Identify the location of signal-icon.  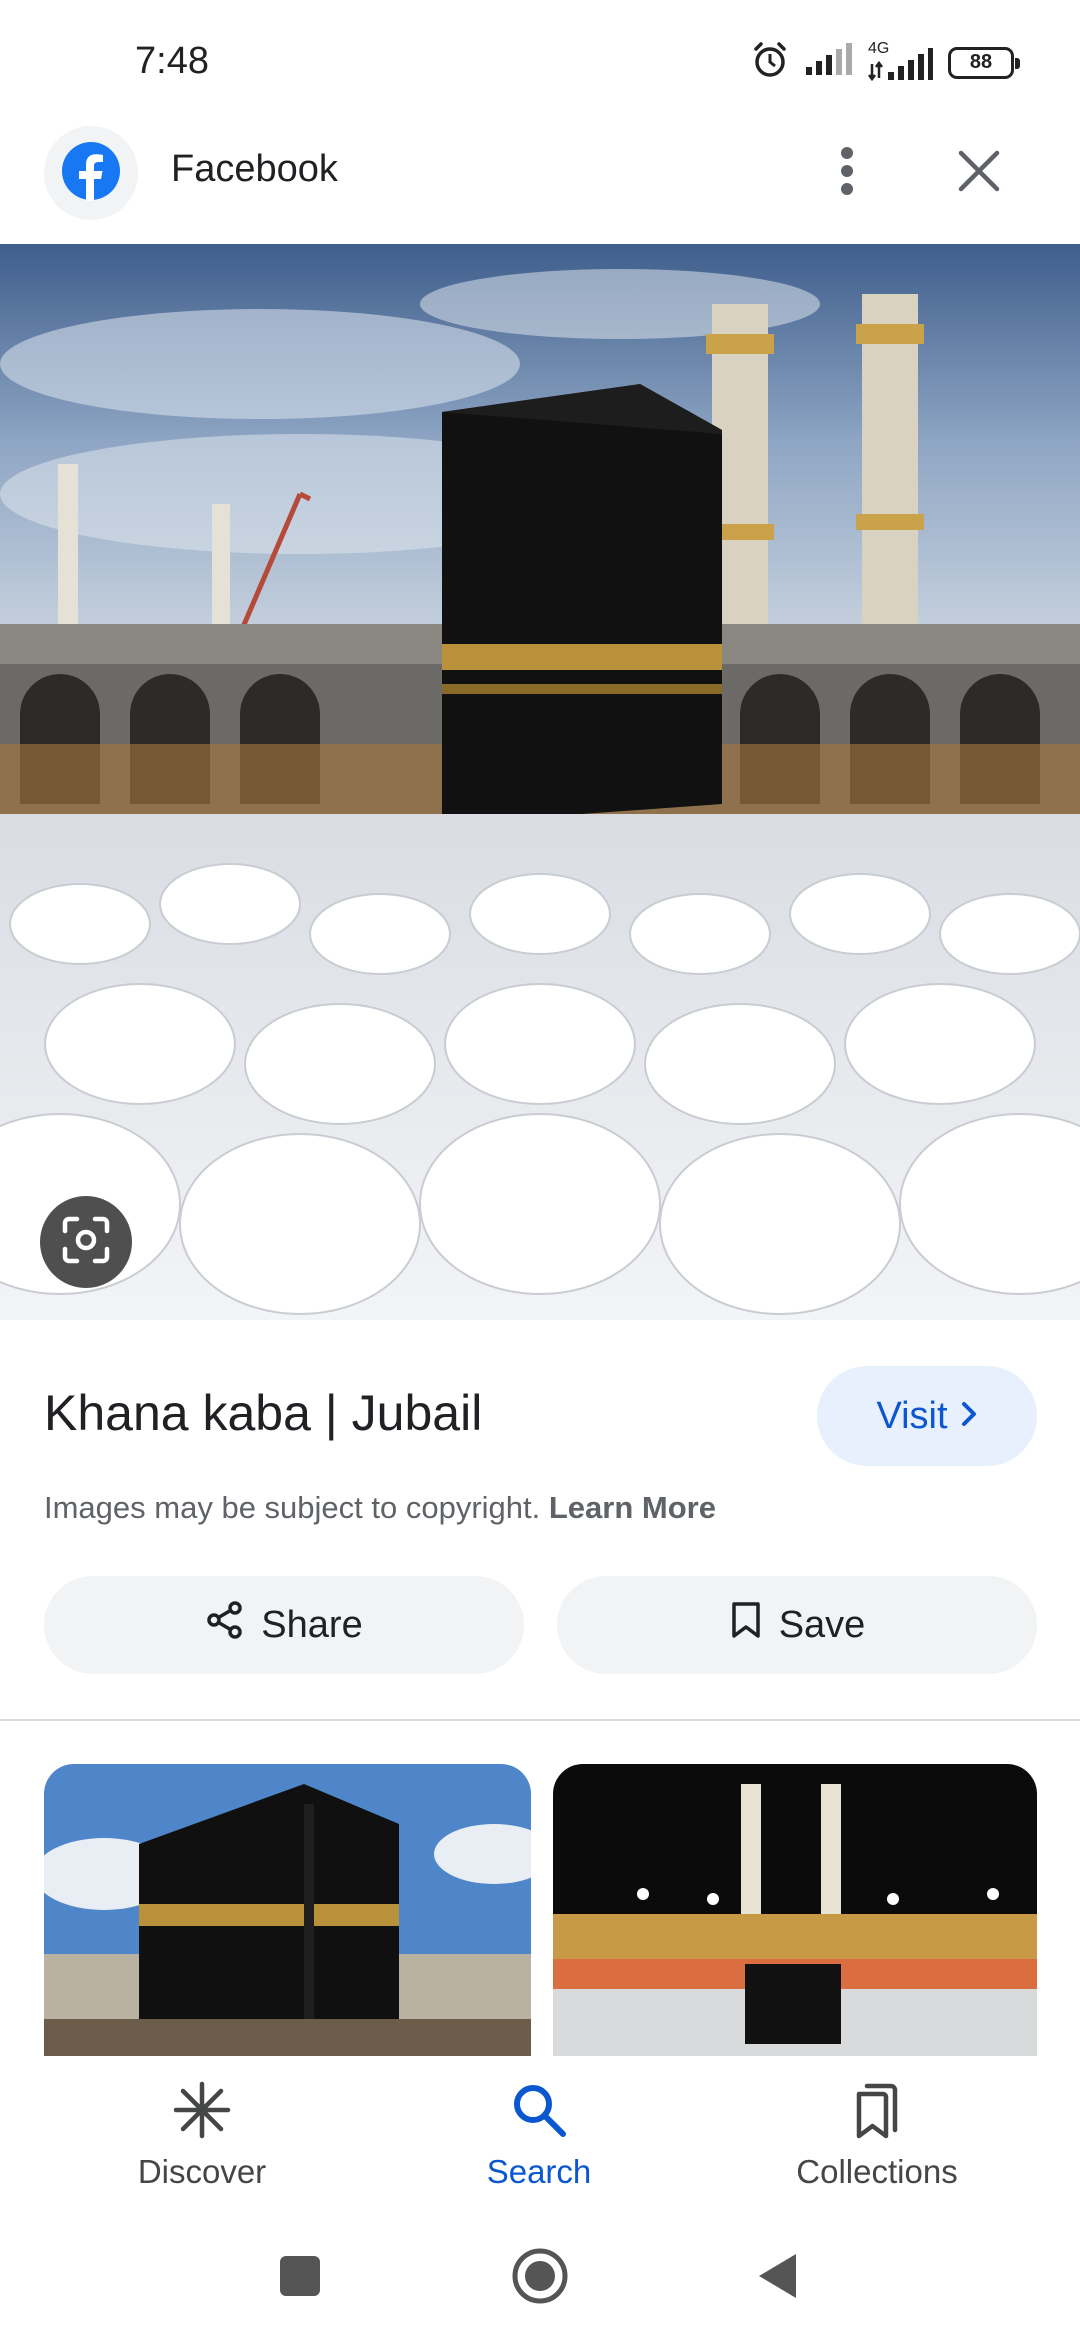
(829, 62).